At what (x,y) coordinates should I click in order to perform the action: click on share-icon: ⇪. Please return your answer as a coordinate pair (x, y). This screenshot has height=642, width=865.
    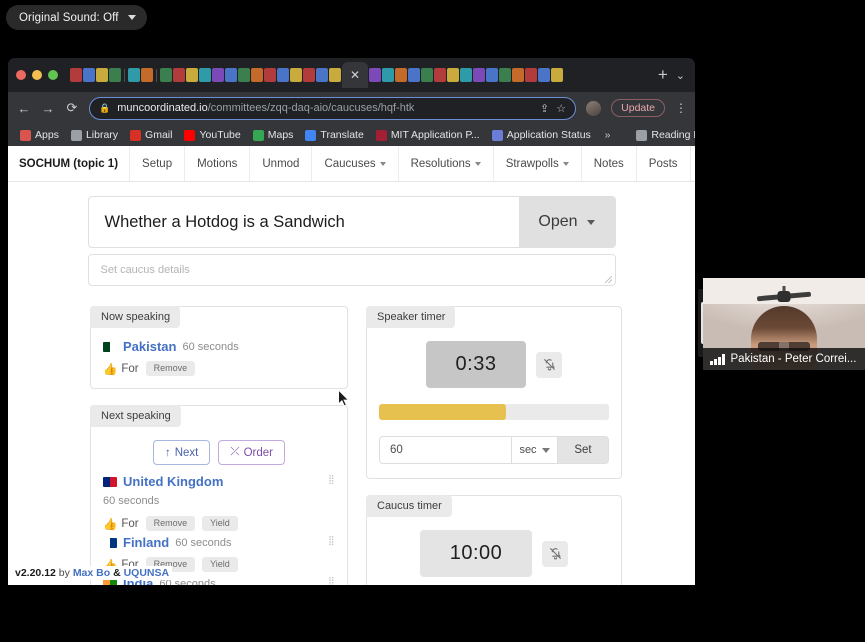
    Looking at the image, I should click on (544, 108).